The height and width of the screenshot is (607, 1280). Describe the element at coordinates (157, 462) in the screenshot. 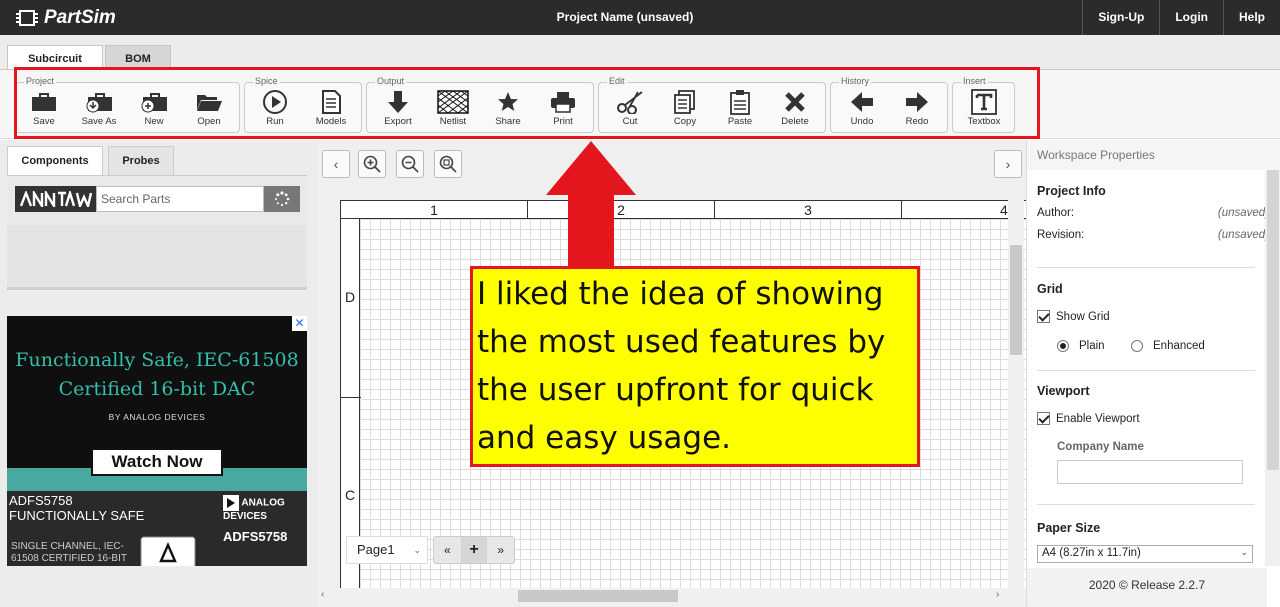

I see `watch-now-button: Watch Now` at that location.